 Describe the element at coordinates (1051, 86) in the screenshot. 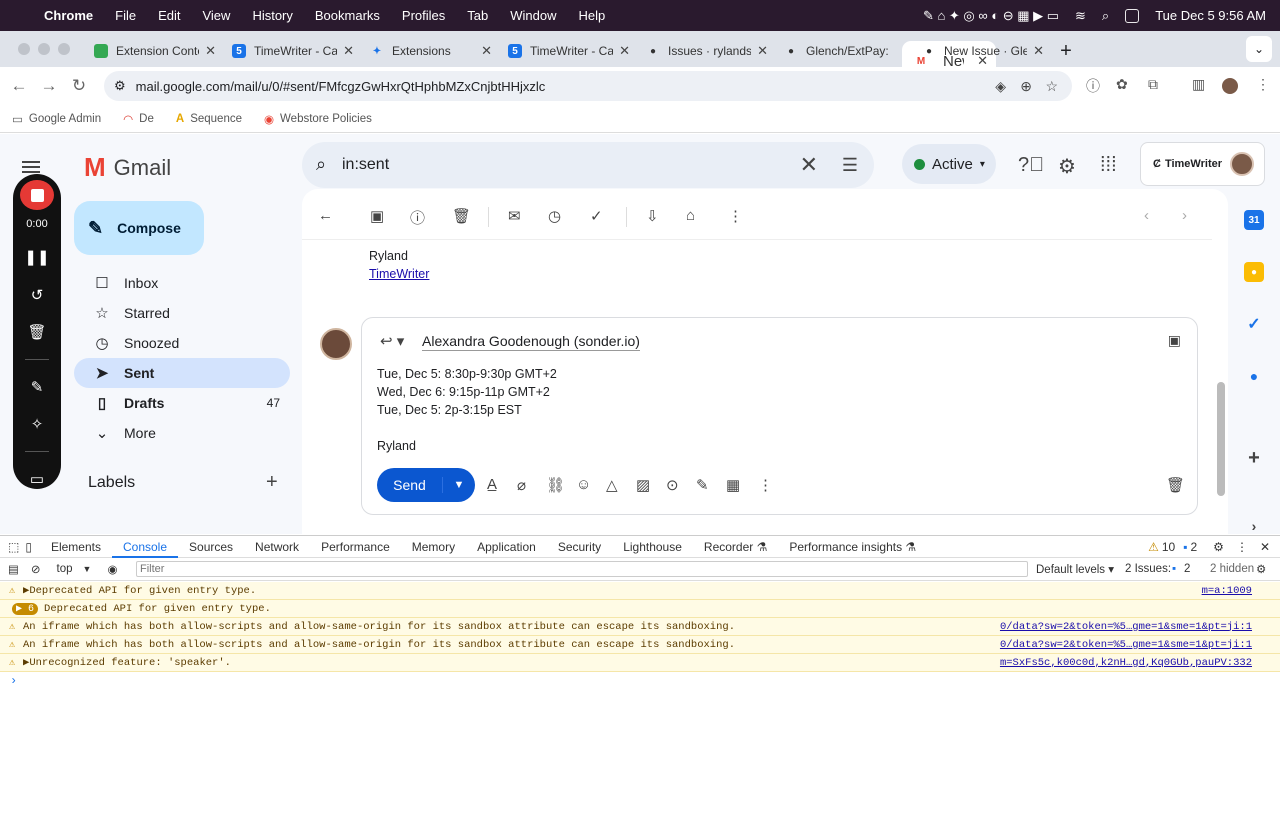

I see `star-icon: ☆` at that location.